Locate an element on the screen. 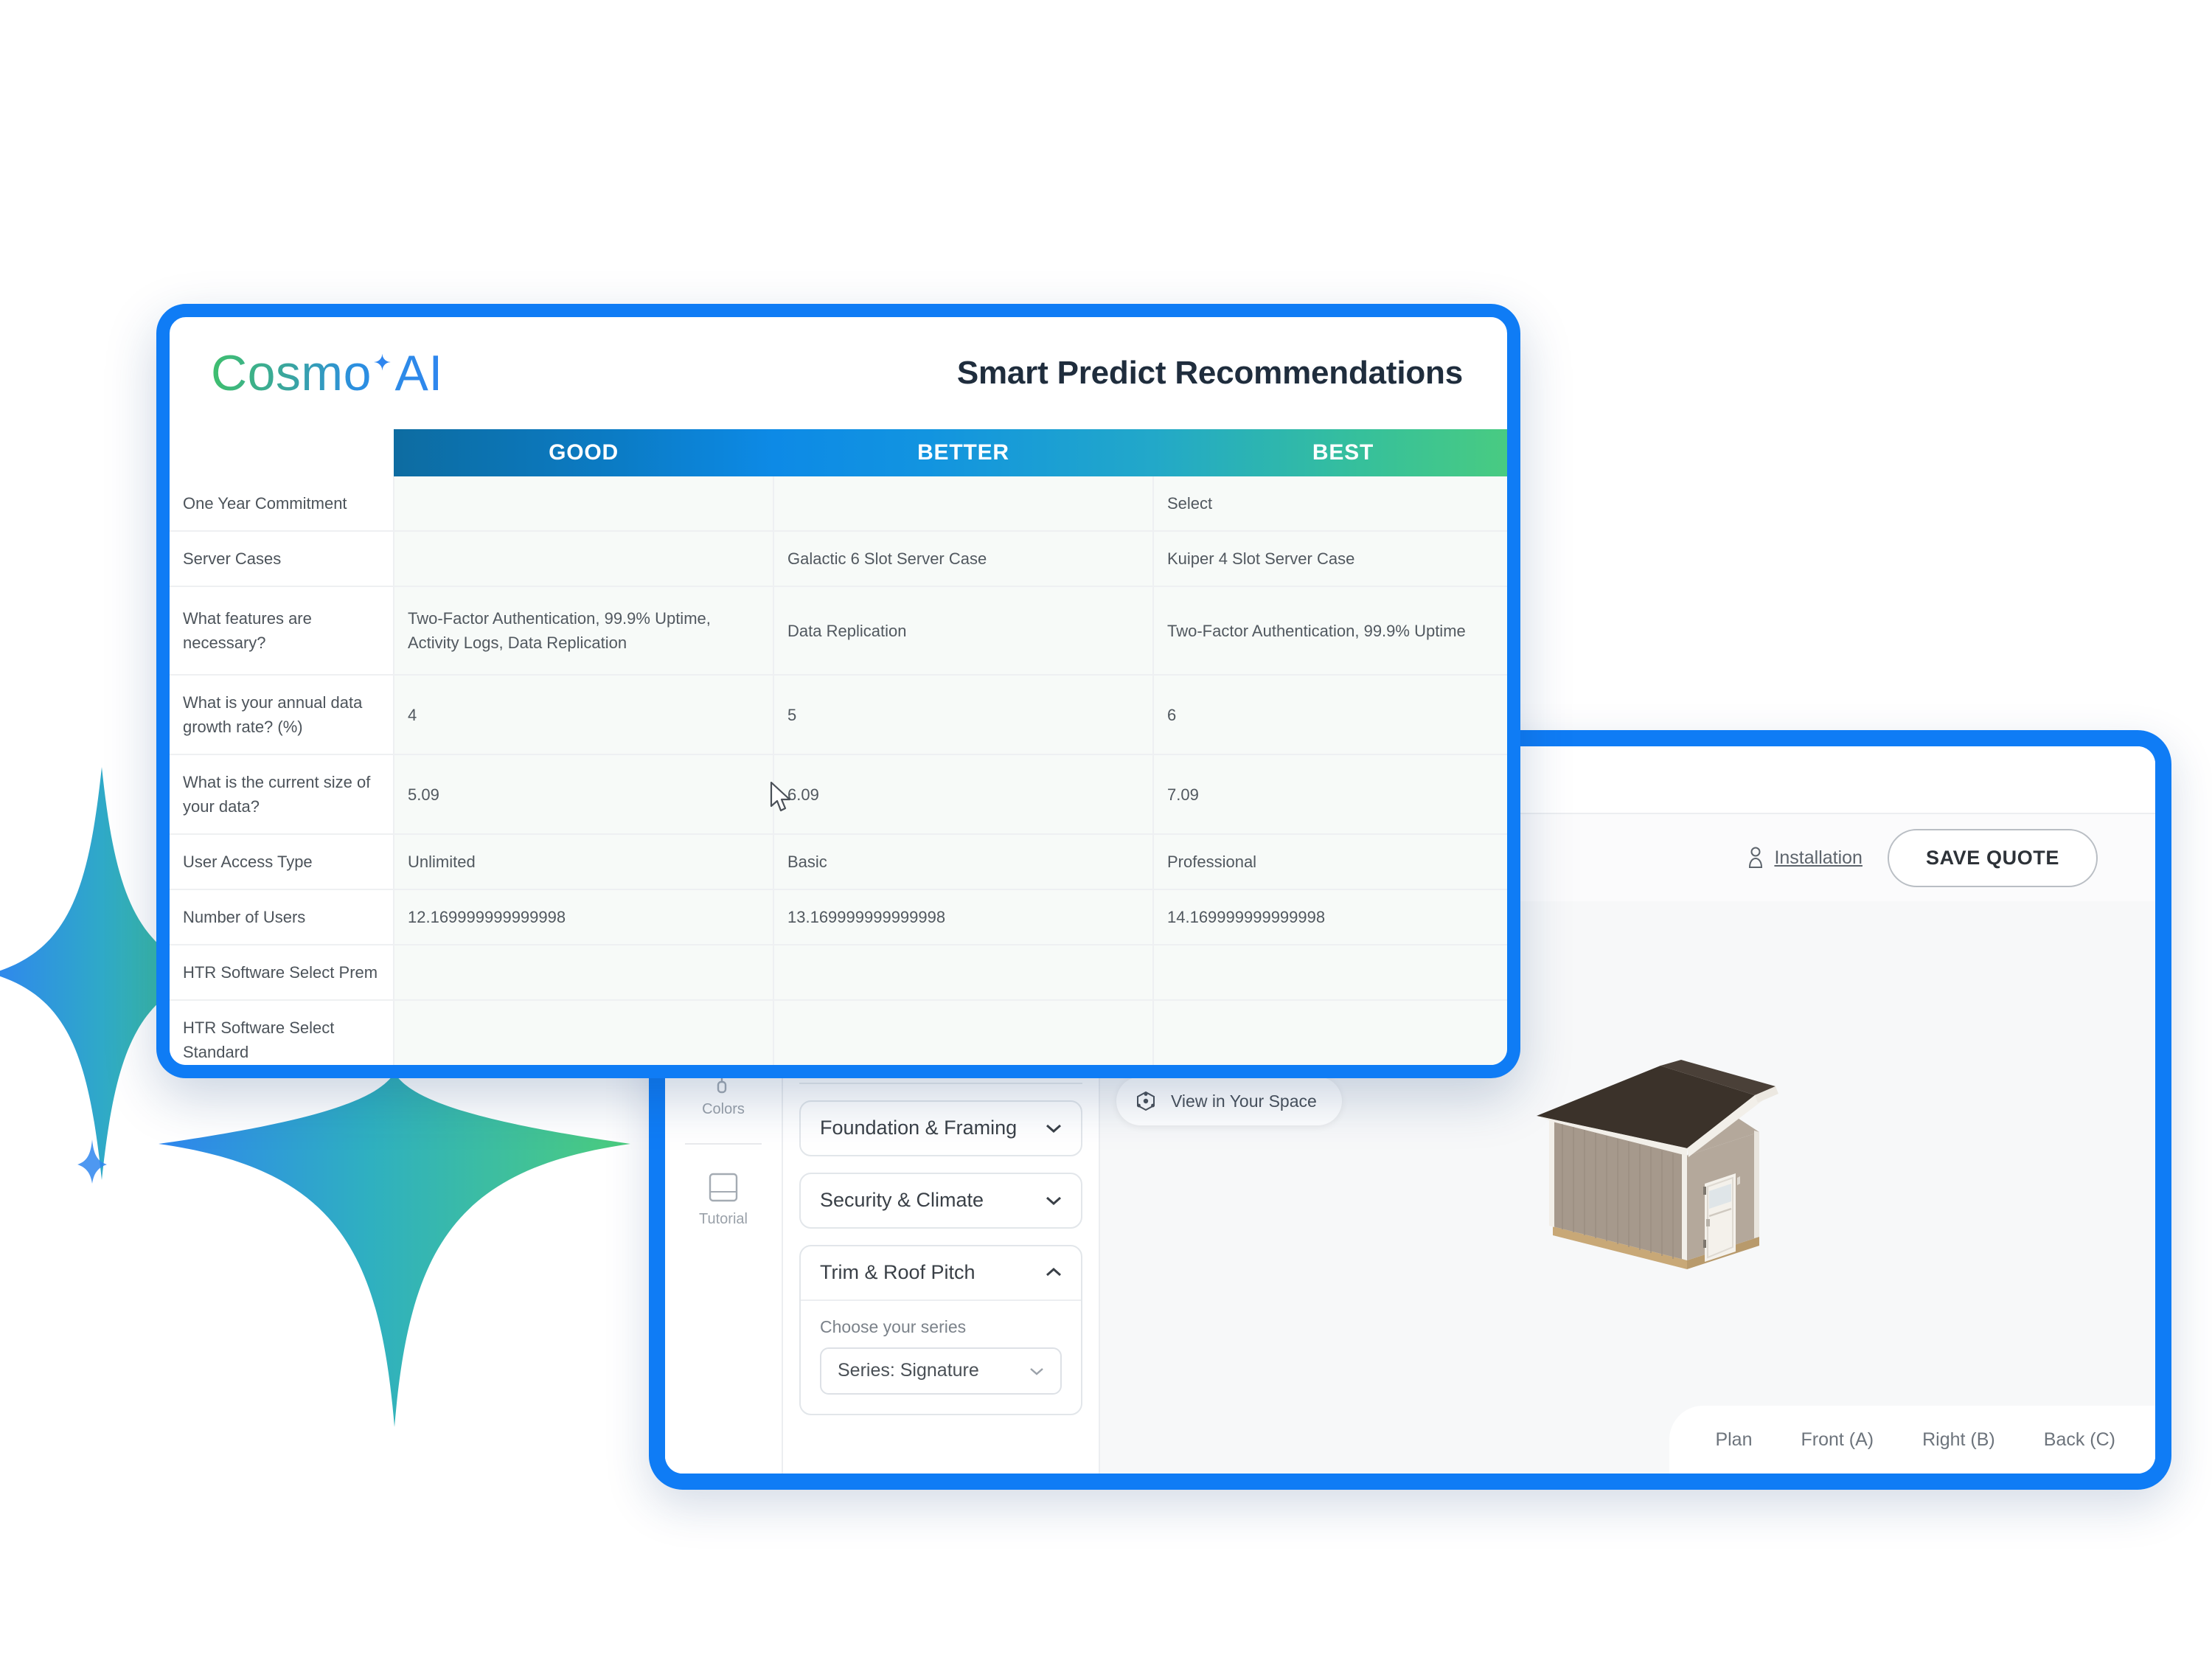  table-row: HTR Software Select Standard is located at coordinates (838, 1032).